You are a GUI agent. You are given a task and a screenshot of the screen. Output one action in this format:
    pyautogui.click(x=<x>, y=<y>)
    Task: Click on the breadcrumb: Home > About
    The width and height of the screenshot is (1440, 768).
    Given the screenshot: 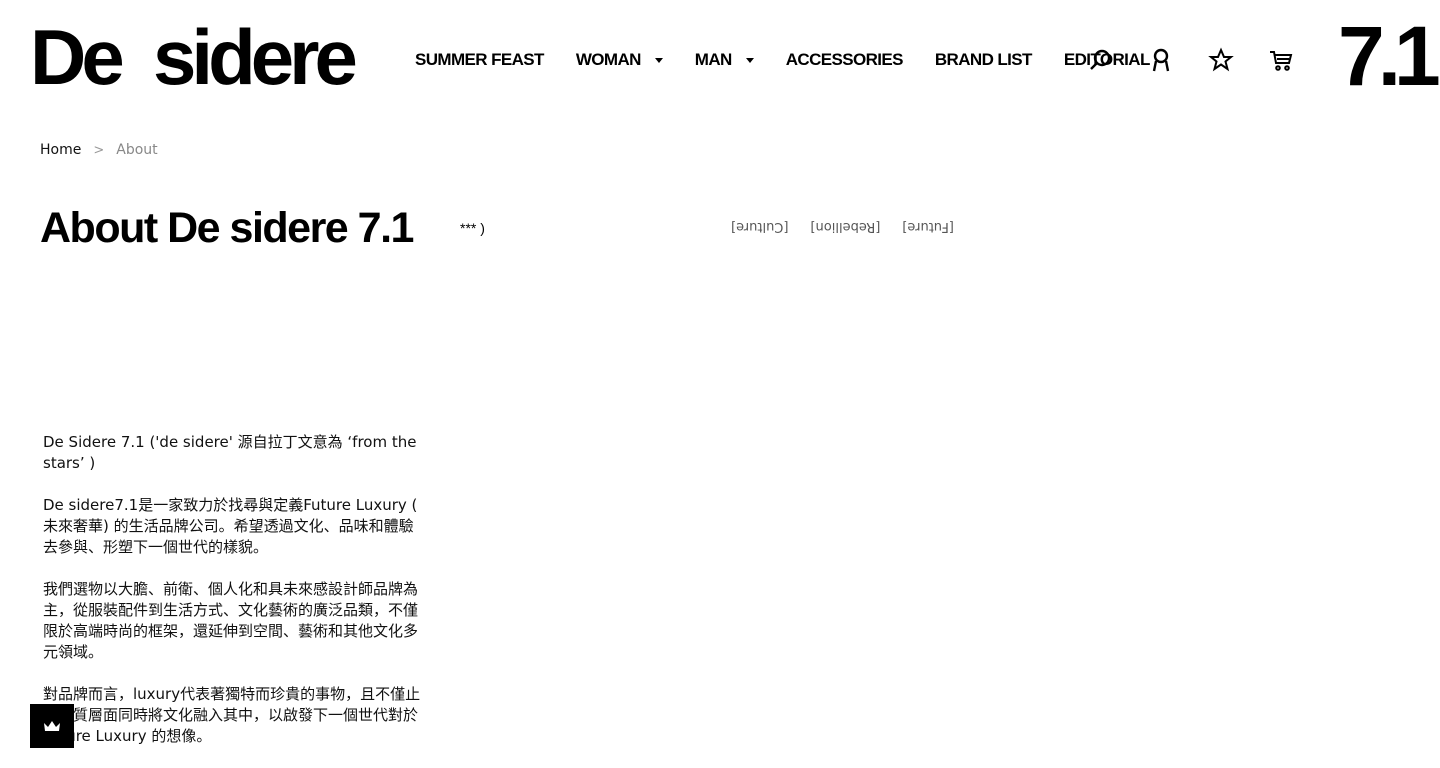 What is the action you would take?
    pyautogui.click(x=99, y=150)
    